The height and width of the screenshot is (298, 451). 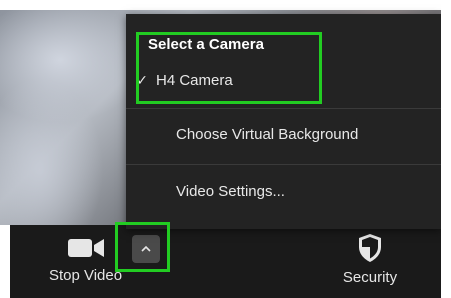 What do you see at coordinates (370, 277) in the screenshot?
I see `security-label: Security` at bounding box center [370, 277].